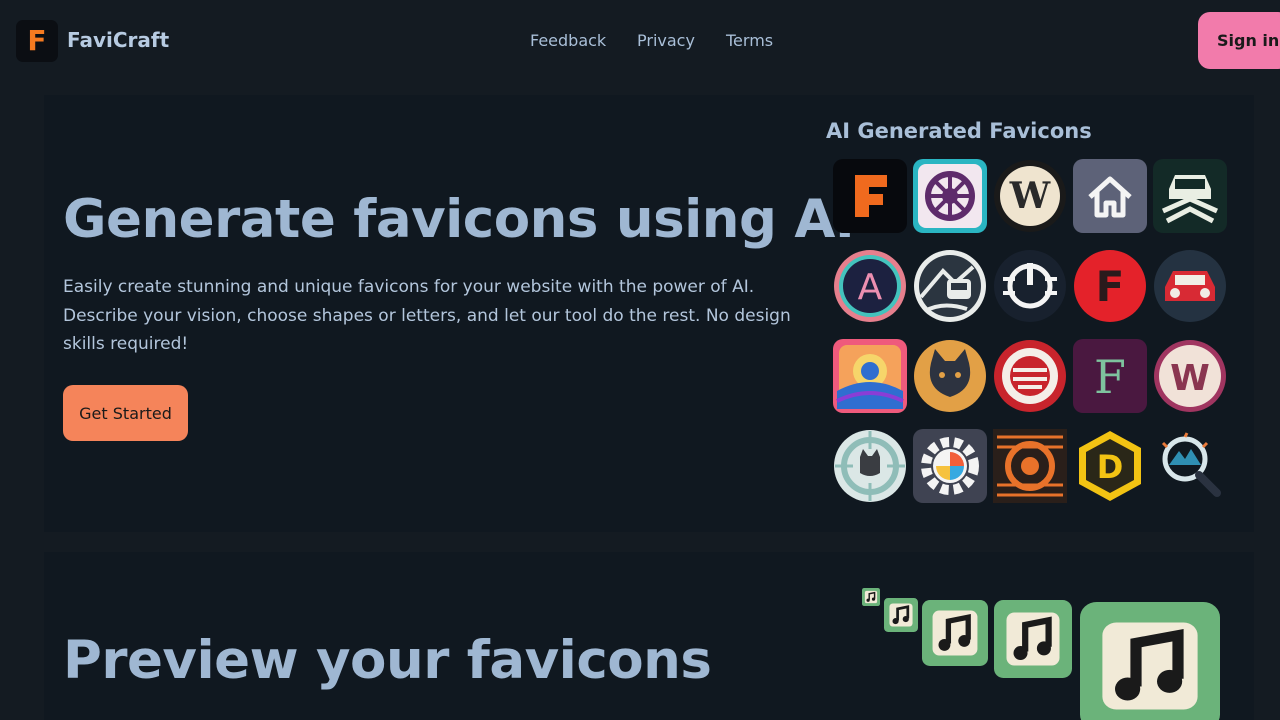  I want to click on car-front-icon, so click(1190, 196).